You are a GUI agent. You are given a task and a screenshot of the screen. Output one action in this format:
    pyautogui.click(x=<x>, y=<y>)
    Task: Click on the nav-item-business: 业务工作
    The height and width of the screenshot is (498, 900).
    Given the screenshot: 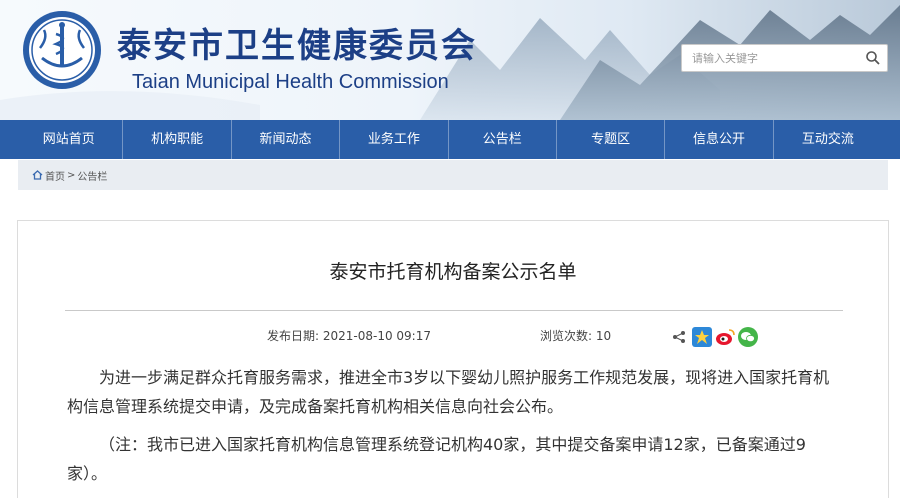 What is the action you would take?
    pyautogui.click(x=394, y=139)
    